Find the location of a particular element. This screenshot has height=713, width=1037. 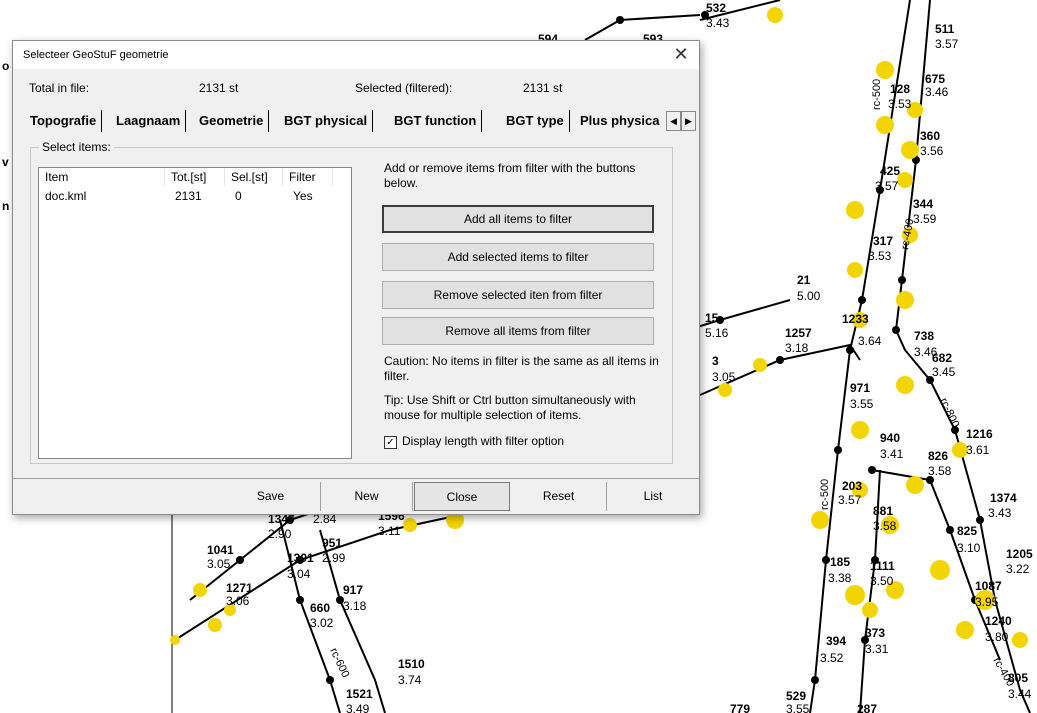

map-node-label: 425 is located at coordinates (890, 171).